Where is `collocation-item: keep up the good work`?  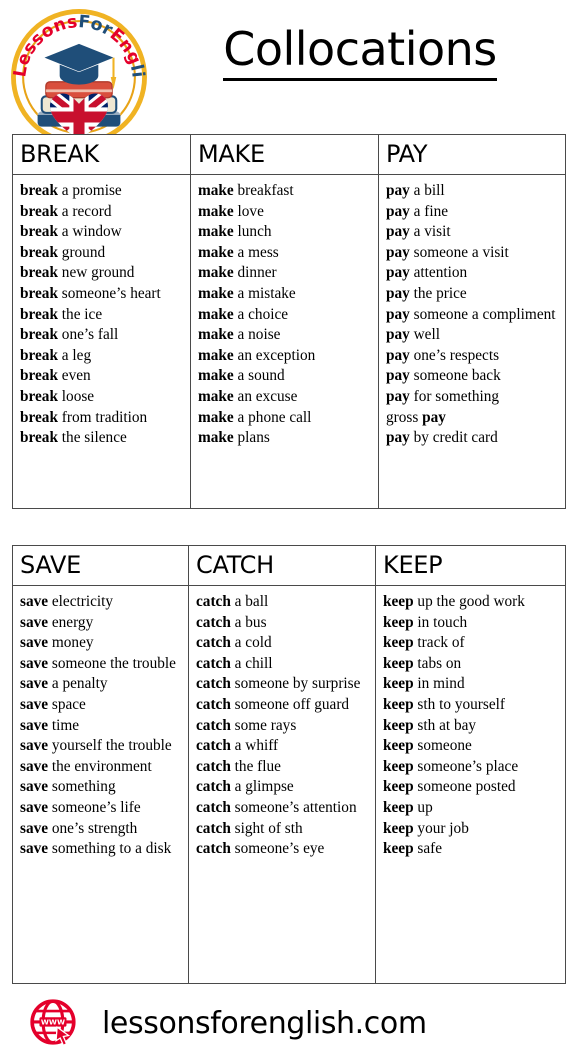 collocation-item: keep up the good work is located at coordinates (454, 601).